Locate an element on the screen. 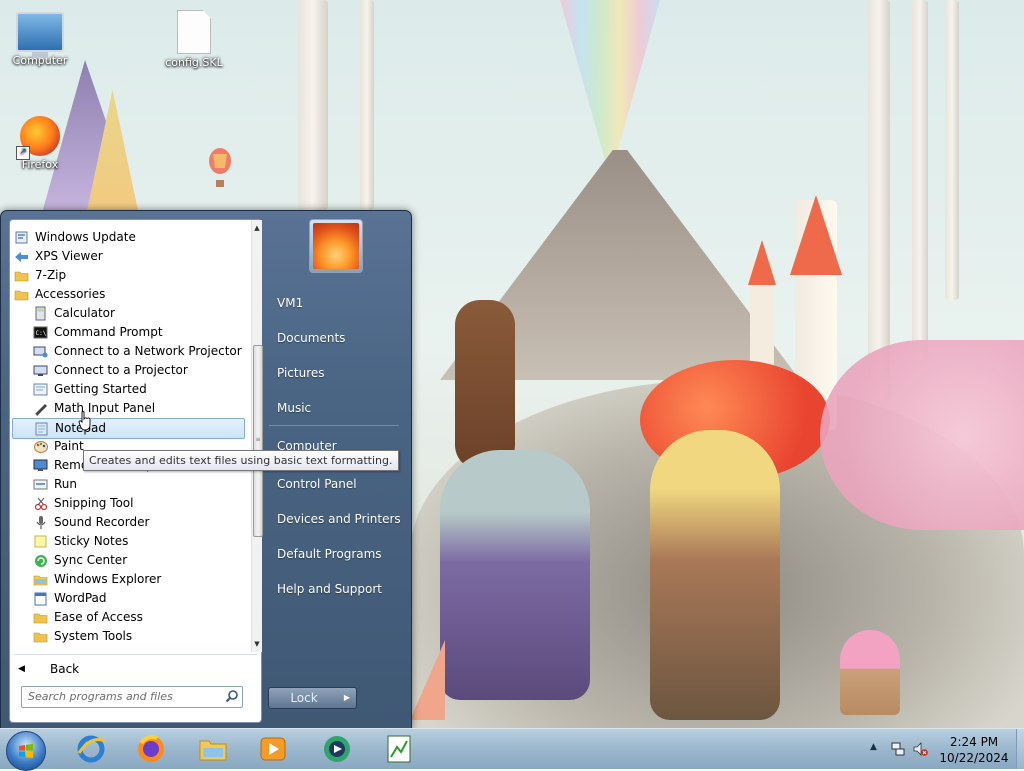 Image resolution: width=1024 pixels, height=771 pixels. search-icon is located at coordinates (232, 696).